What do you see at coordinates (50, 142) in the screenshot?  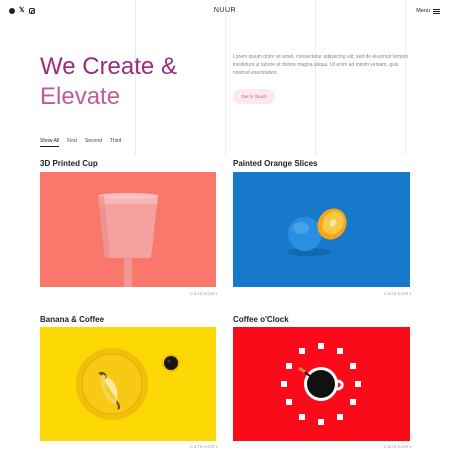 I see `filter-show-all: Show All` at bounding box center [50, 142].